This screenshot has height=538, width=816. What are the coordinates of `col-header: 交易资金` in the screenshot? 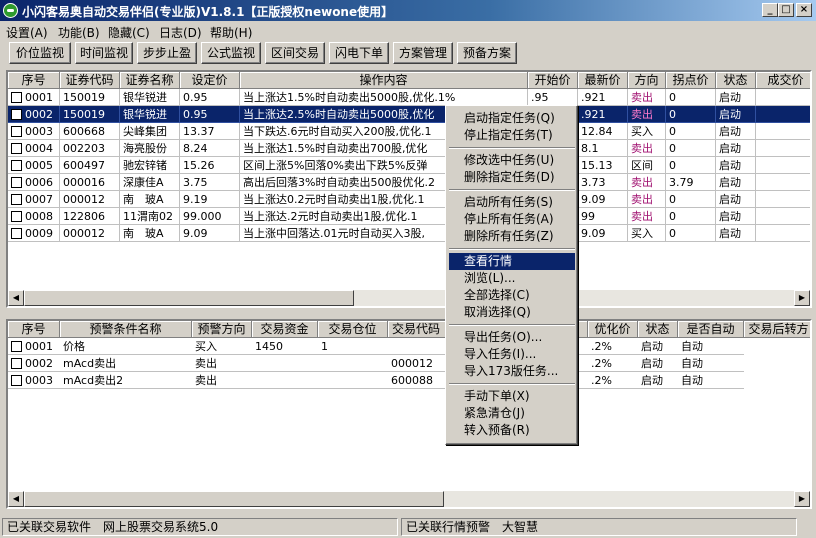 It's located at (285, 329).